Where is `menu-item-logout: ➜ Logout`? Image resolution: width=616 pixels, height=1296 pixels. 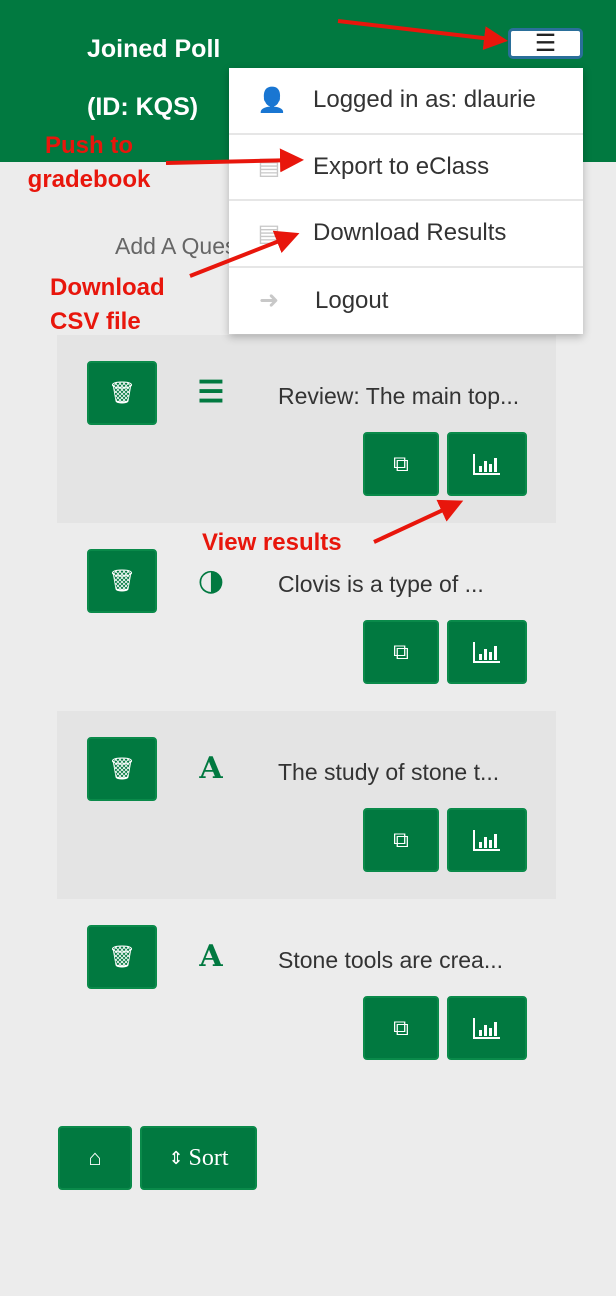
menu-item-logout: ➜ Logout is located at coordinates (406, 301).